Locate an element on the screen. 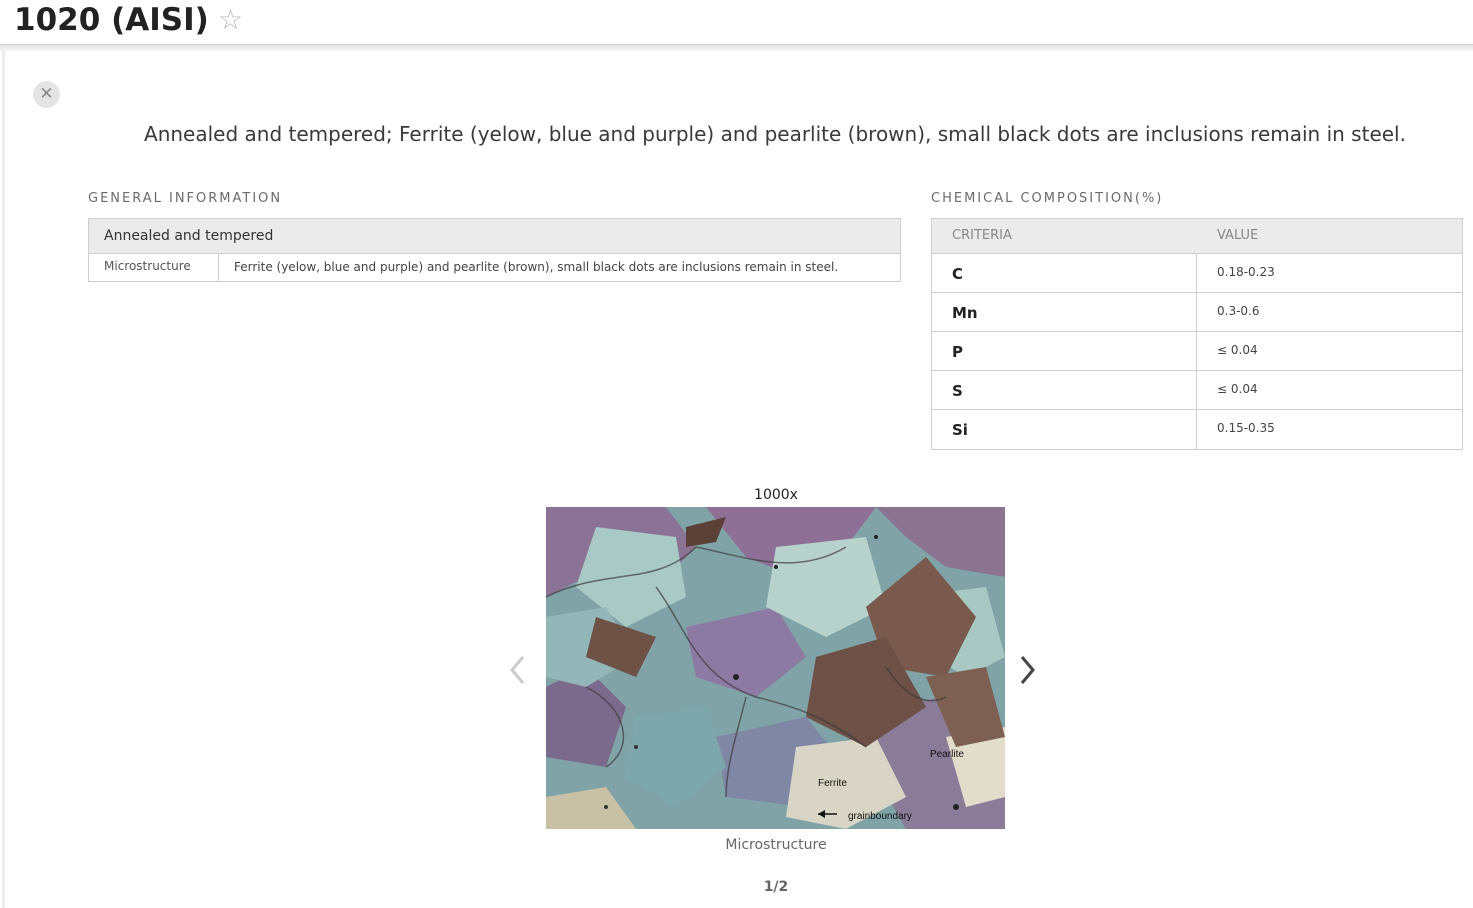  criteria-cell: Mn is located at coordinates (1064, 312).